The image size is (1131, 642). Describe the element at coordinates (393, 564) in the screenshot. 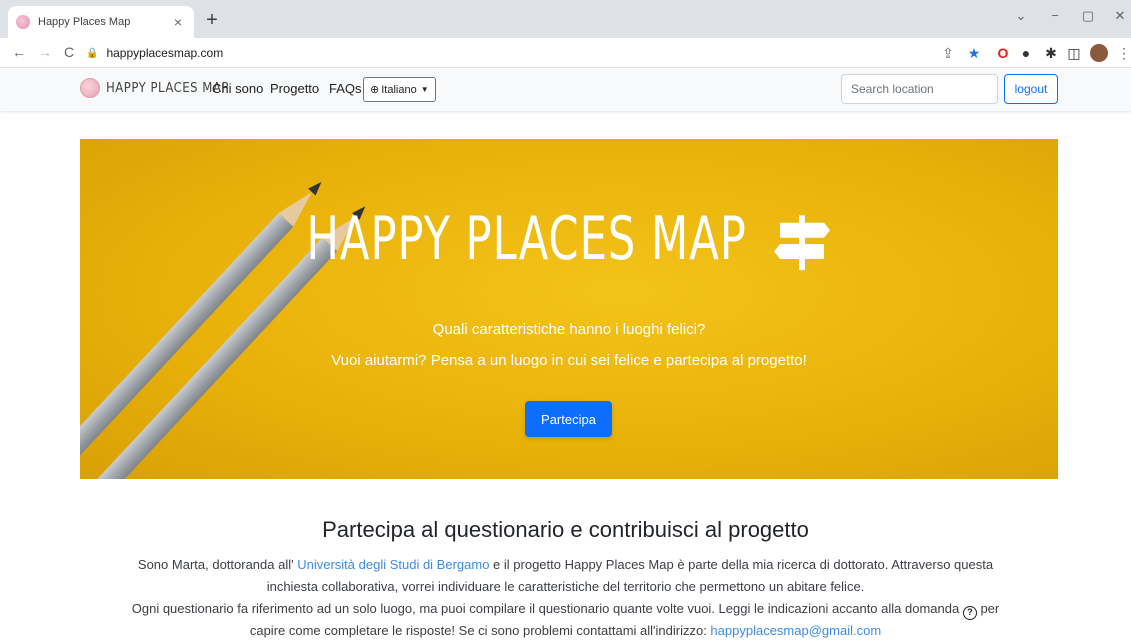

I see `university-link: Università degli Studi di Bergamo` at that location.